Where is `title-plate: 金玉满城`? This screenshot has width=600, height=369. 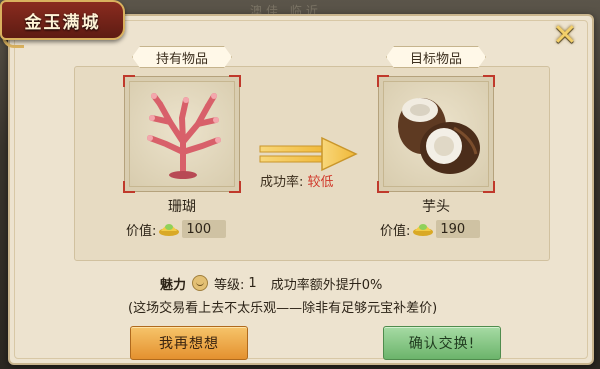 title-plate: 金玉满城 is located at coordinates (62, 20).